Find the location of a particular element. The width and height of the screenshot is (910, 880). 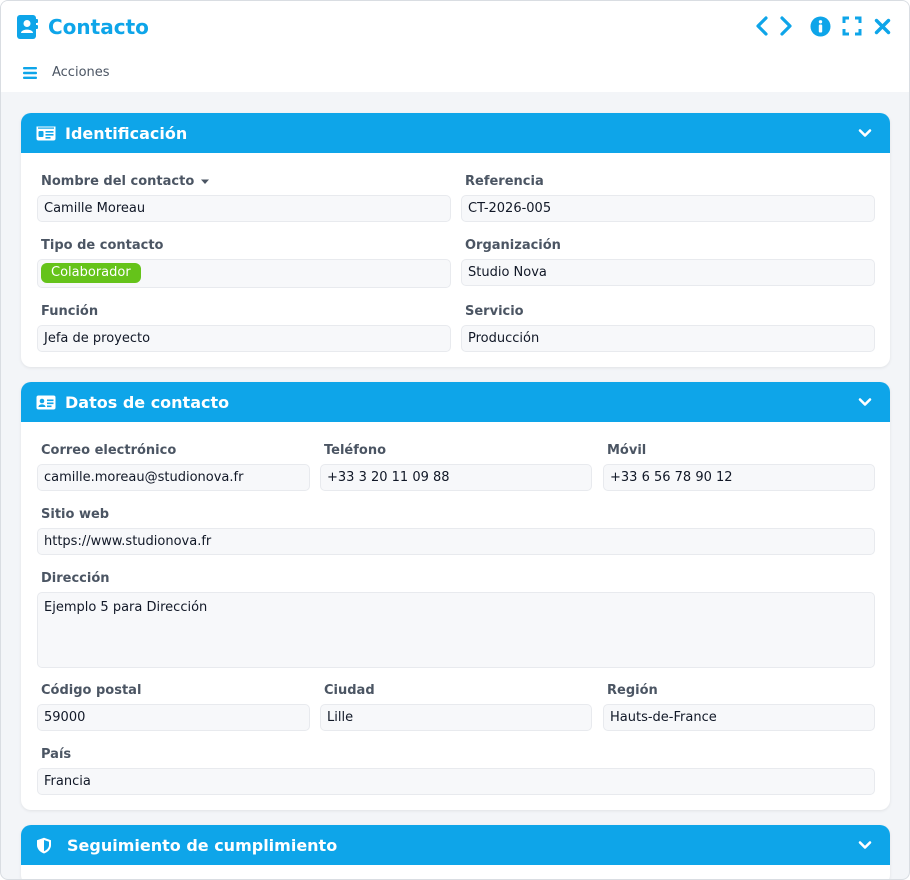

hamburger-menu-icon is located at coordinates (30, 72).